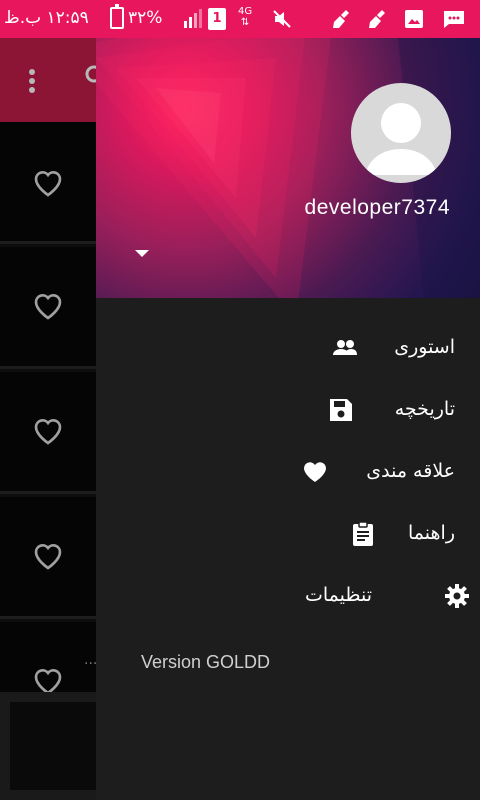 The height and width of the screenshot is (800, 480). I want to click on clipboard-icon, so click(363, 533).